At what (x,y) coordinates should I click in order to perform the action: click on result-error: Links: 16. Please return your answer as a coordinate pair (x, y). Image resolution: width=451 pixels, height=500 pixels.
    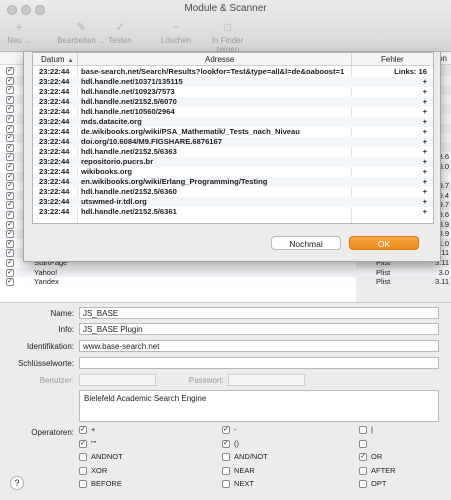
    Looking at the image, I should click on (410, 71).